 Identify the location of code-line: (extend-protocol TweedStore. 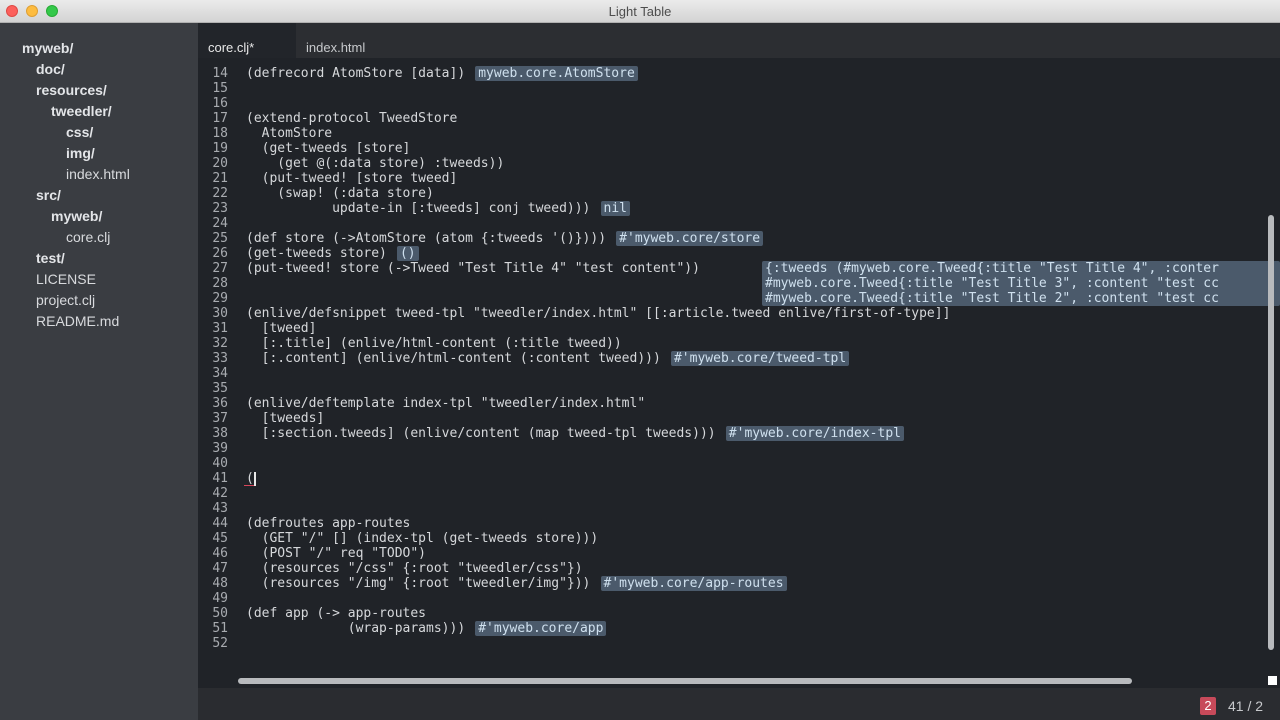
(351, 118).